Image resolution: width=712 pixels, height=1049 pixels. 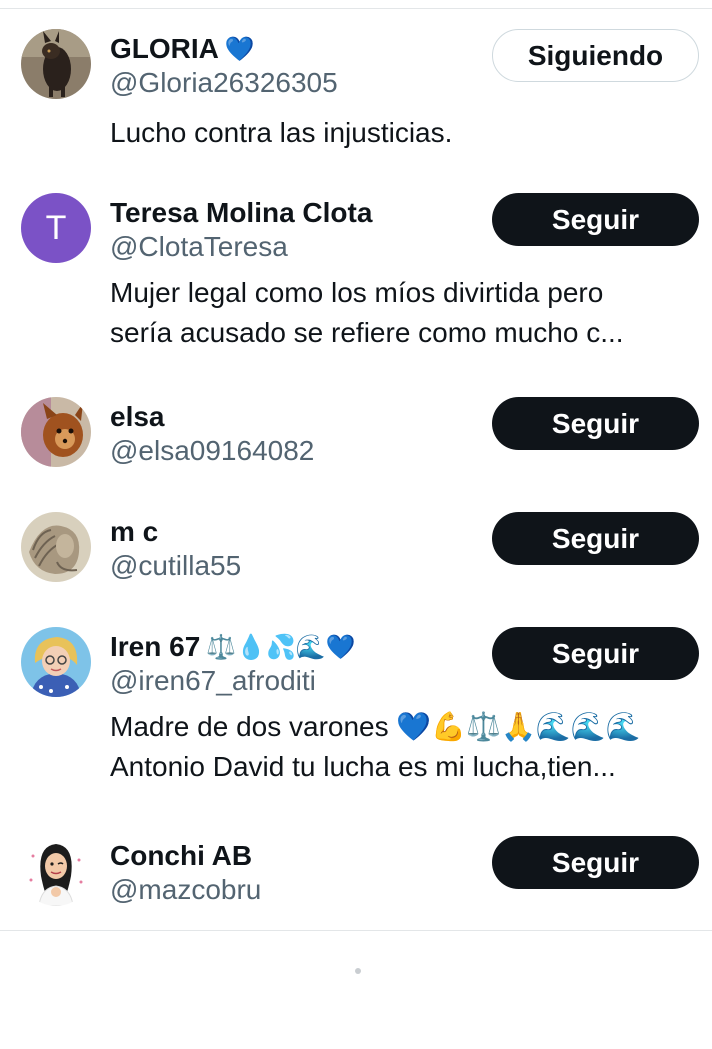 I want to click on blue-heart-icon: 💙, so click(x=239, y=49).